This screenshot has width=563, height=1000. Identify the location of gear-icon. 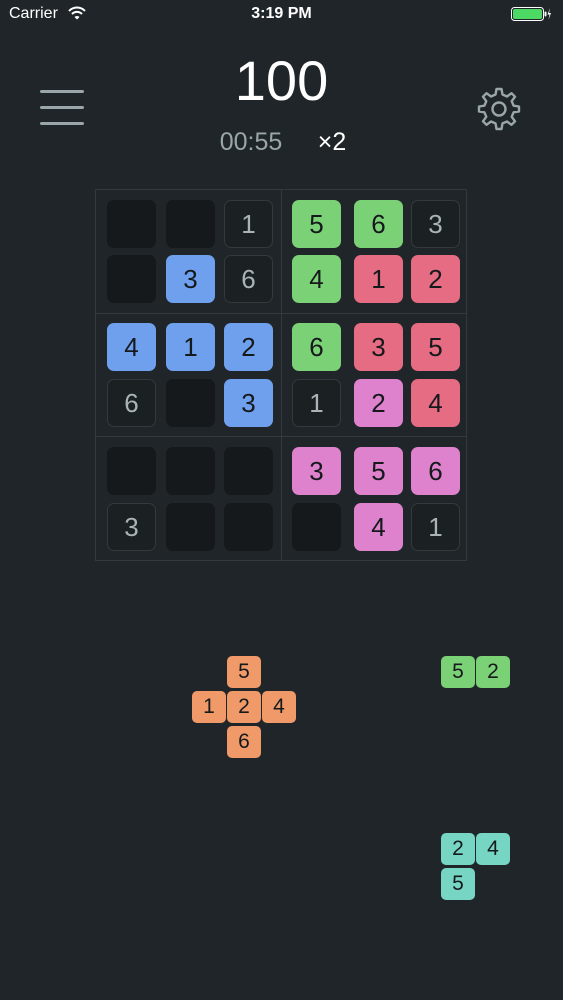
(499, 109).